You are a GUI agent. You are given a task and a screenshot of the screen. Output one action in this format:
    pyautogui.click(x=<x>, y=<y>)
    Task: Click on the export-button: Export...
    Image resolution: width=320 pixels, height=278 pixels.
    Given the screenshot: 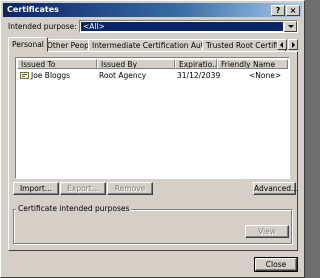 What is the action you would take?
    pyautogui.click(x=83, y=188)
    